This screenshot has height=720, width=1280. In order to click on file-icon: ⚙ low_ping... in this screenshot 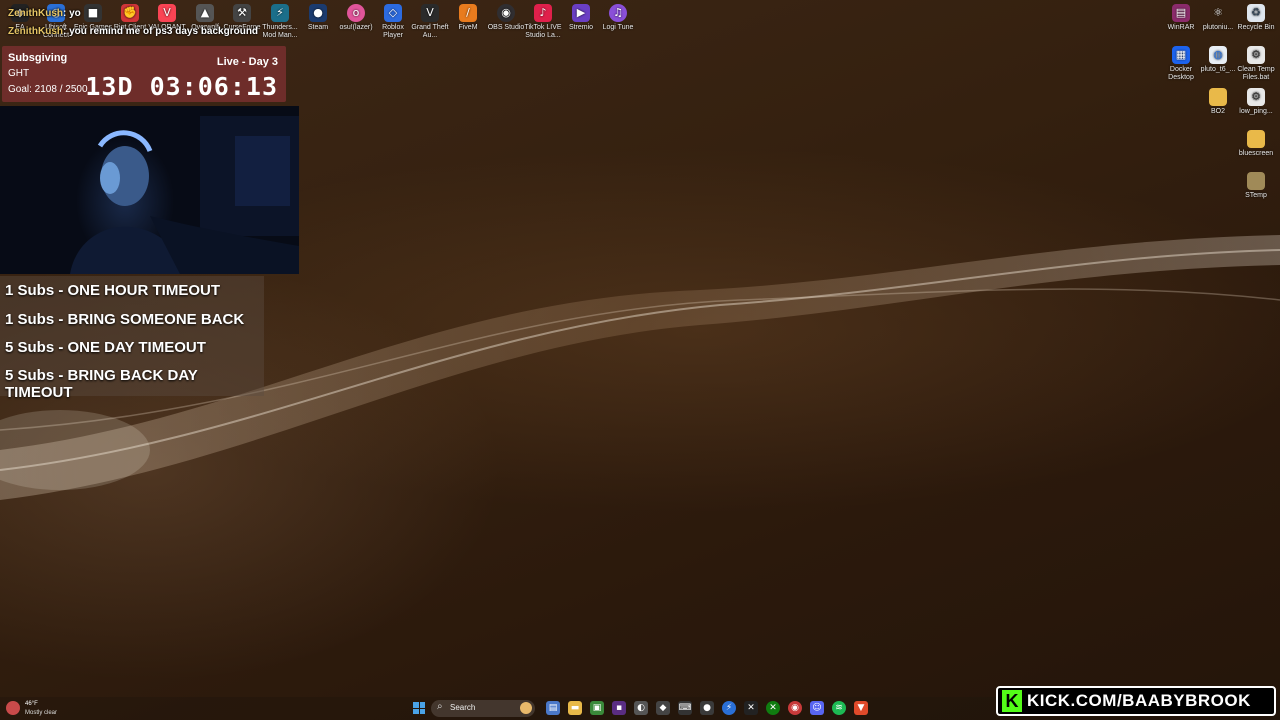, I will do `click(1256, 102)`.